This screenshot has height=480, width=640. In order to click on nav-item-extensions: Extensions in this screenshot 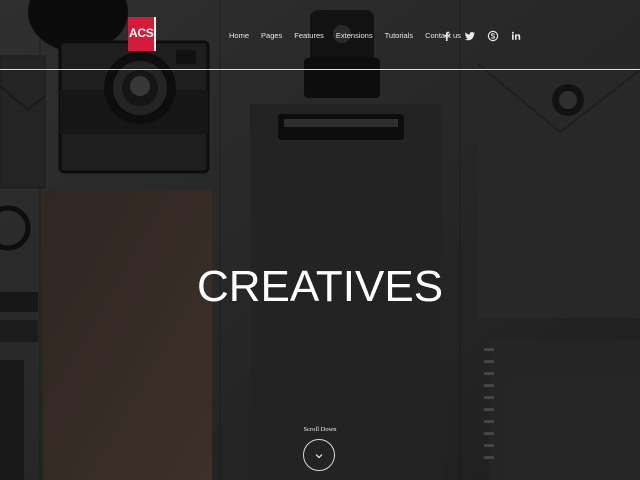, I will do `click(354, 37)`.